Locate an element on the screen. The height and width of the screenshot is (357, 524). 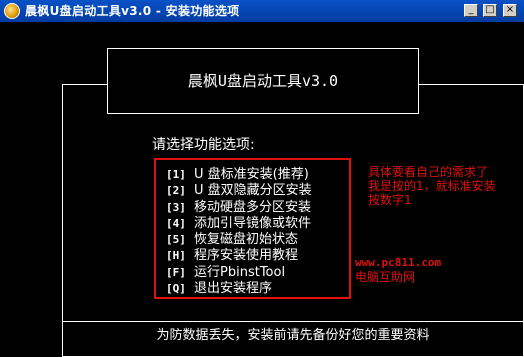
menu-item-5: [5] 恢复磁盘初始状态 is located at coordinates (239, 240).